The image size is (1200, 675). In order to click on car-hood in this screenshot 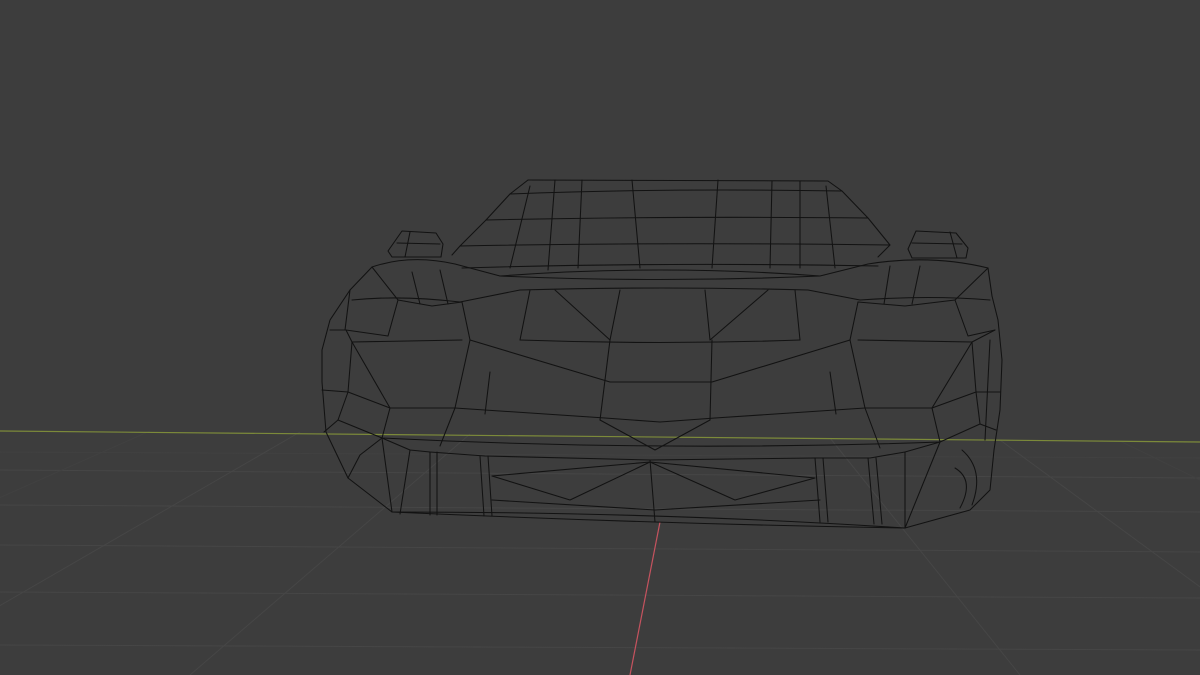, I will do `click(670, 334)`.